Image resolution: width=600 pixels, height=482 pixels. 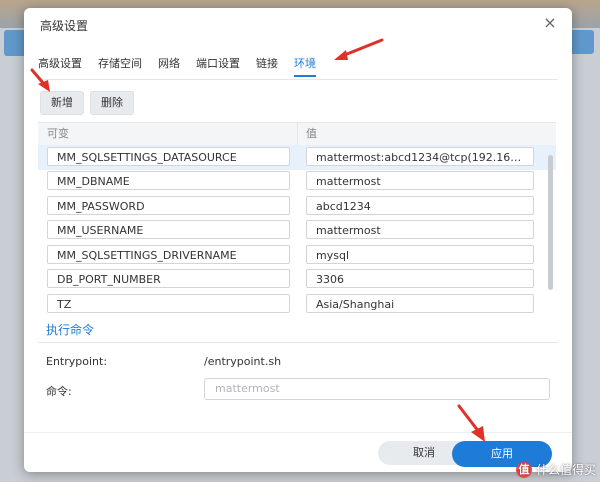 I want to click on variable-name-field: DB_PORT_NUMBER, so click(x=168, y=278).